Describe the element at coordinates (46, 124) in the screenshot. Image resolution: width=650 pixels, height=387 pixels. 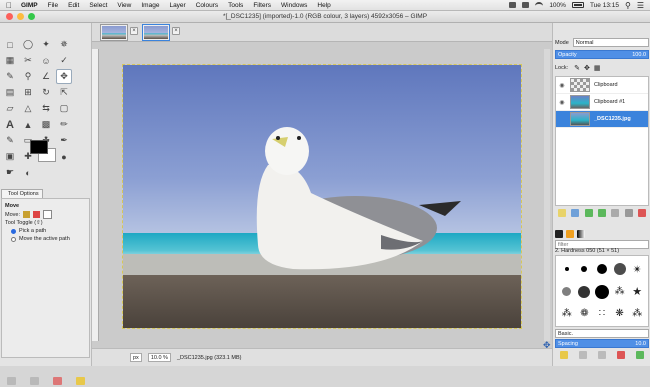
I see `blend-icon: ▩` at that location.